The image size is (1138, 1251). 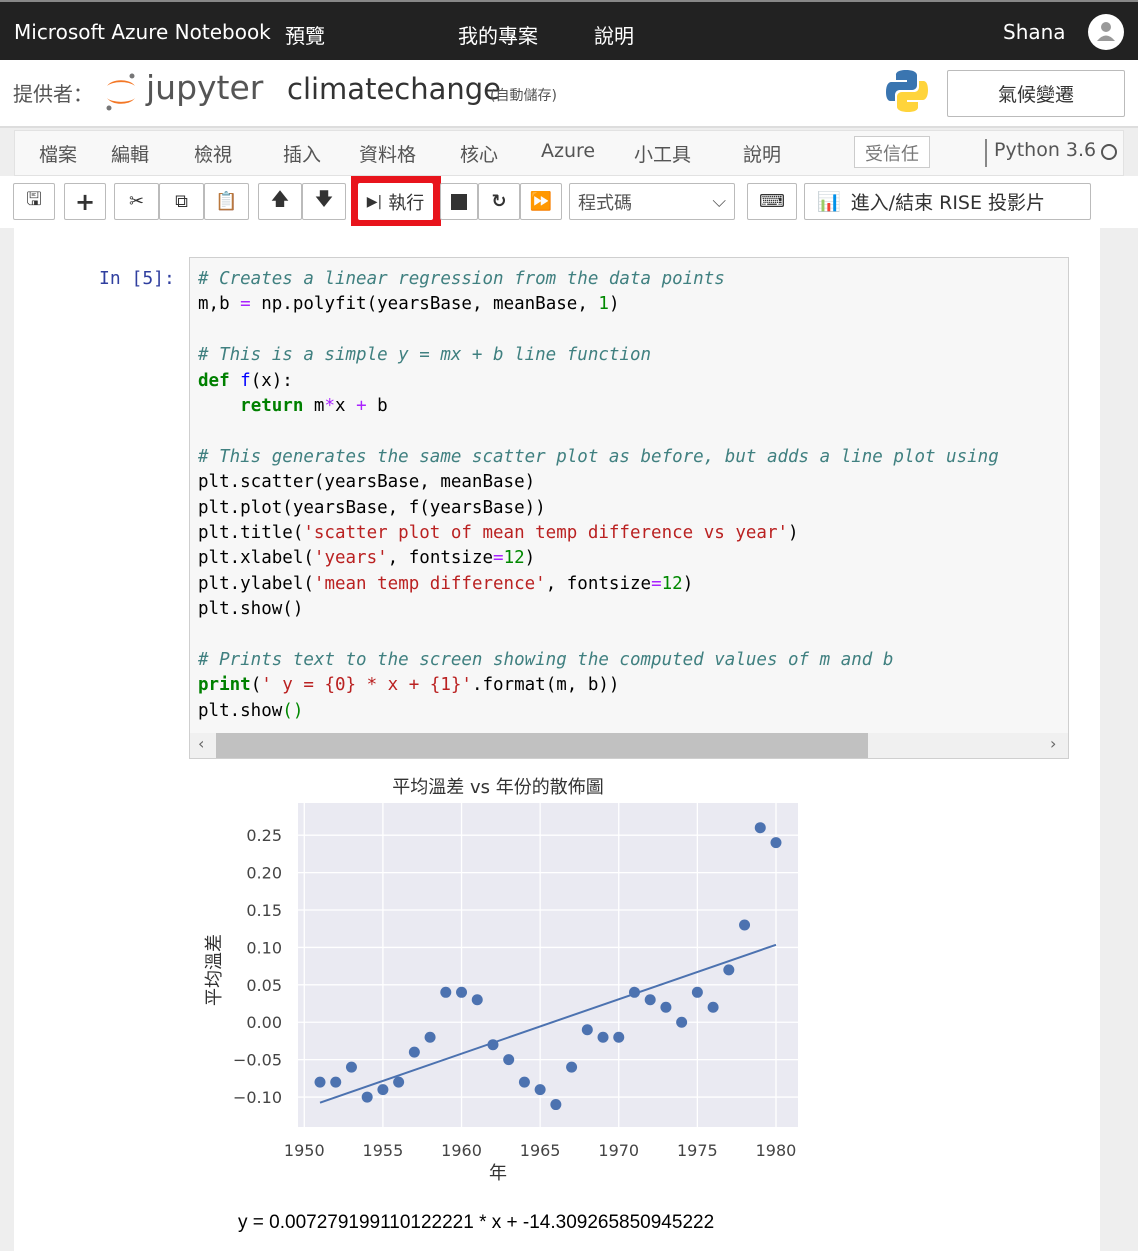 I want to click on rise-label: 進入/結束 RISE 投影片, so click(x=948, y=203).